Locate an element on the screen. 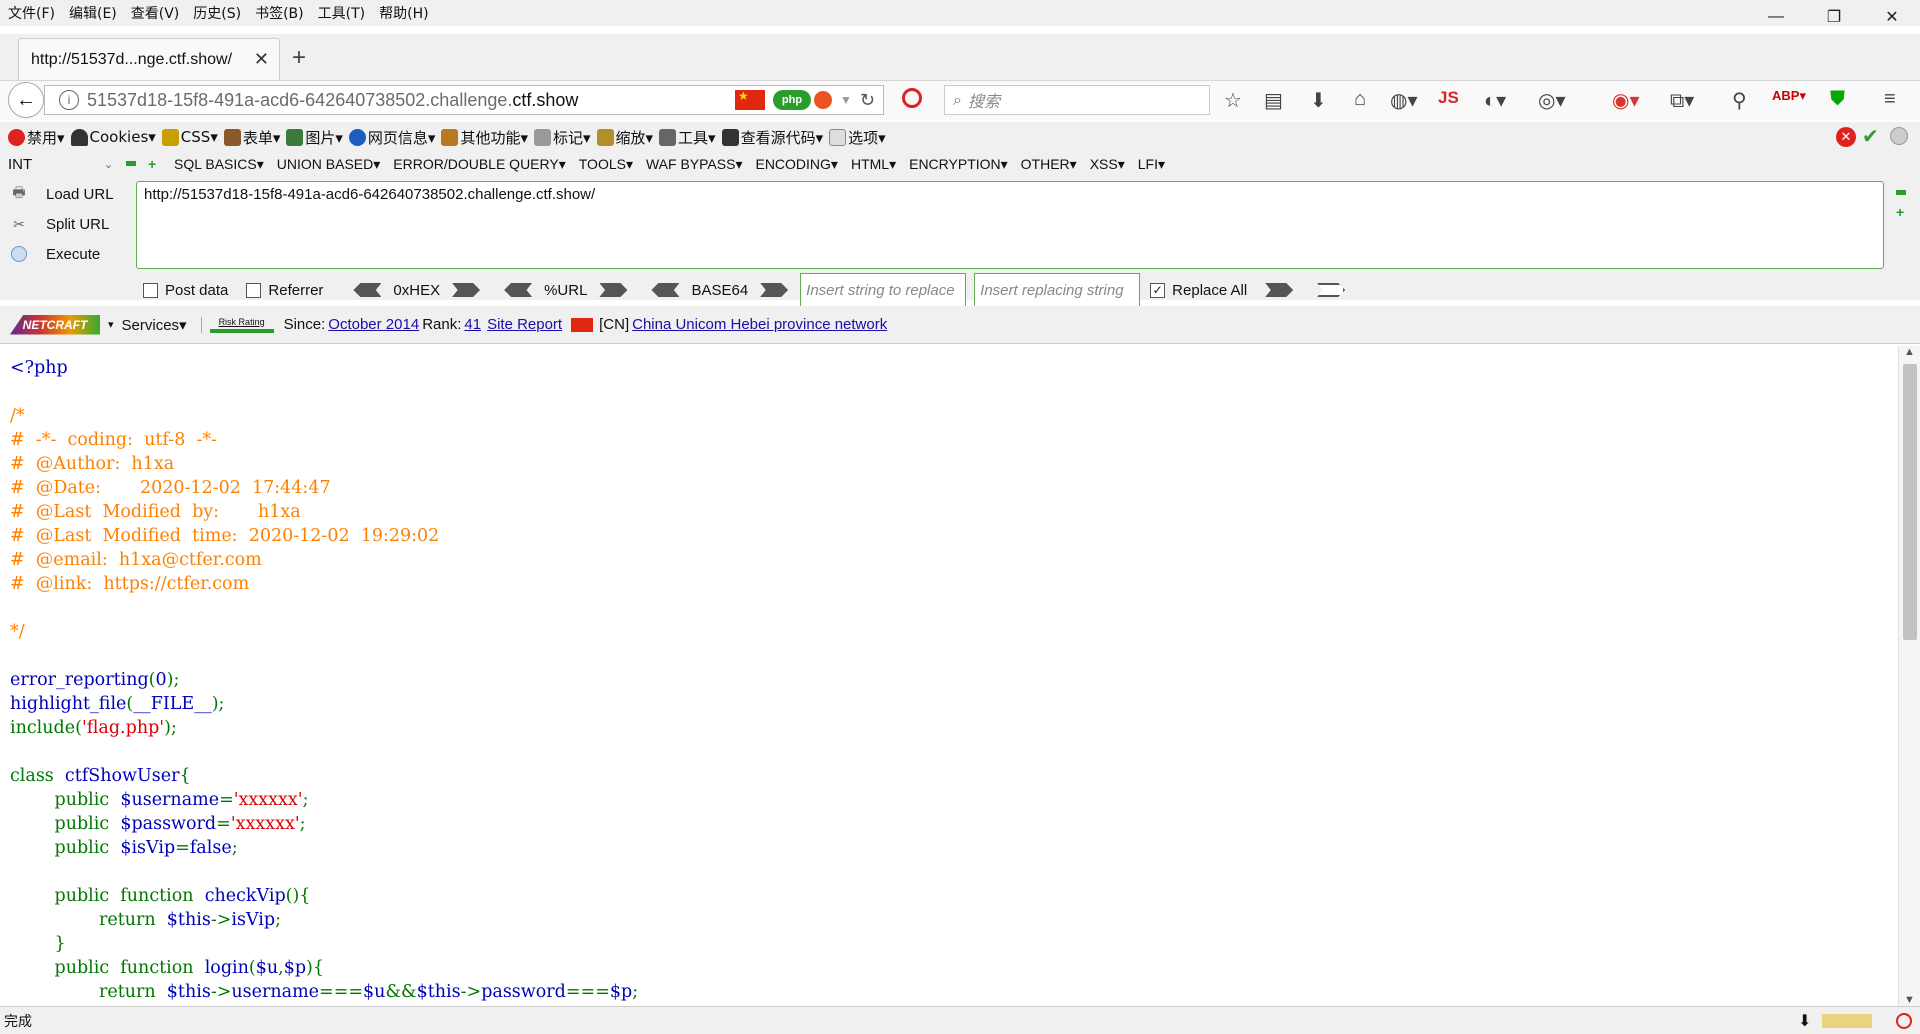 Image resolution: width=1920 pixels, height=1034 pixels. toolbar-tools: 工具▾ is located at coordinates (687, 137).